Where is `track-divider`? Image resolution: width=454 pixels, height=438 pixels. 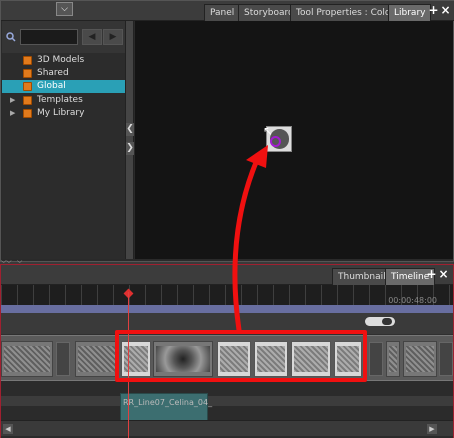
track-divider is located at coordinates (227, 401).